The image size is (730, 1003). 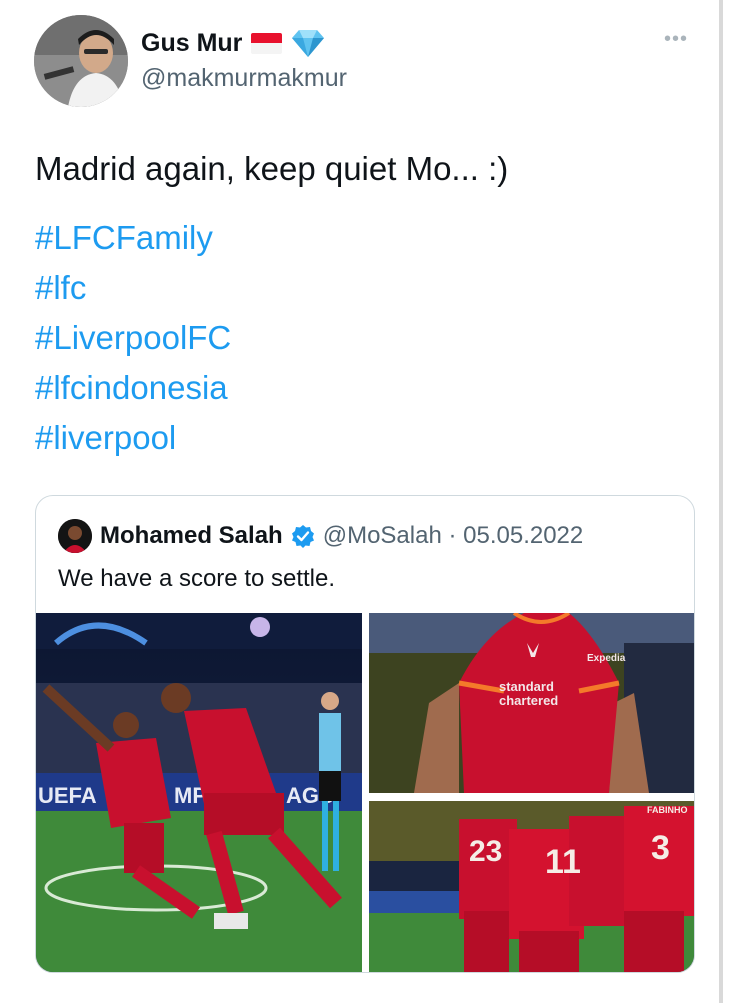 I want to click on window-edge, so click(x=721, y=501).